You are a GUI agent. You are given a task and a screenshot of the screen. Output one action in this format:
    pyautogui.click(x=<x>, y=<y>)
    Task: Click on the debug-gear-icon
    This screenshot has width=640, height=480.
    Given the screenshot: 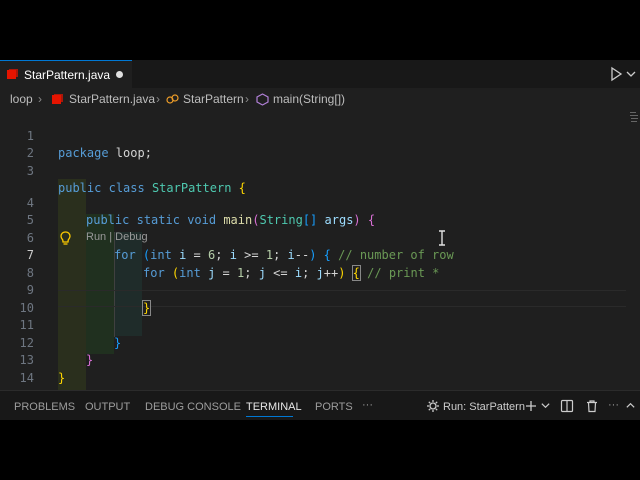 What is the action you would take?
    pyautogui.click(x=433, y=406)
    